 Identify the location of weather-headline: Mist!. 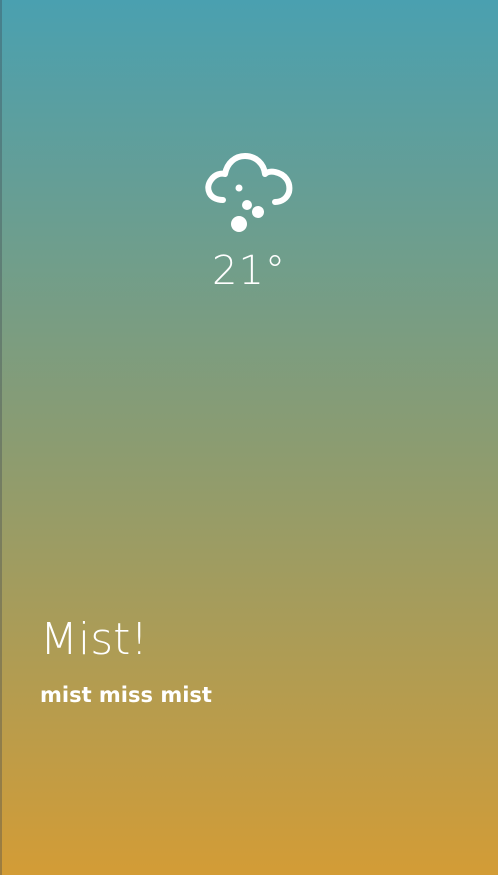
(94, 639).